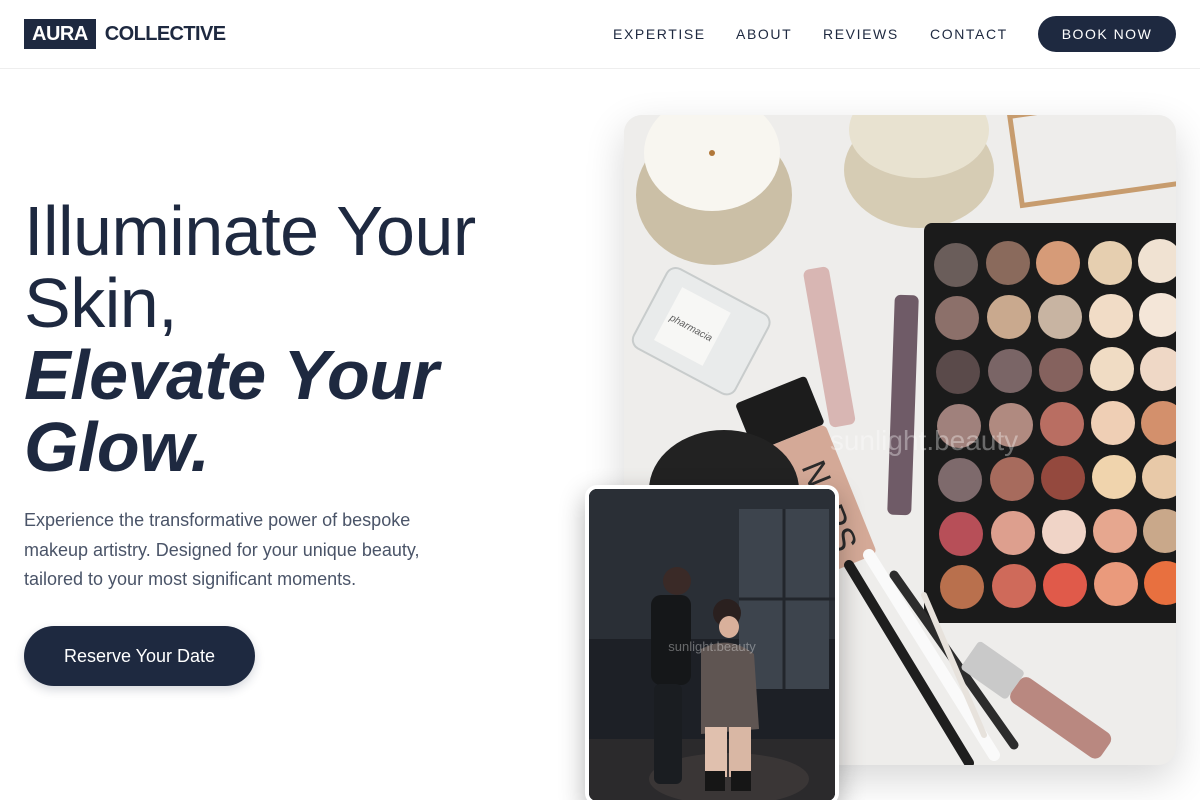 The height and width of the screenshot is (800, 1200). Describe the element at coordinates (250, 231) in the screenshot. I see `headline-line-1: Illuminate Your` at that location.